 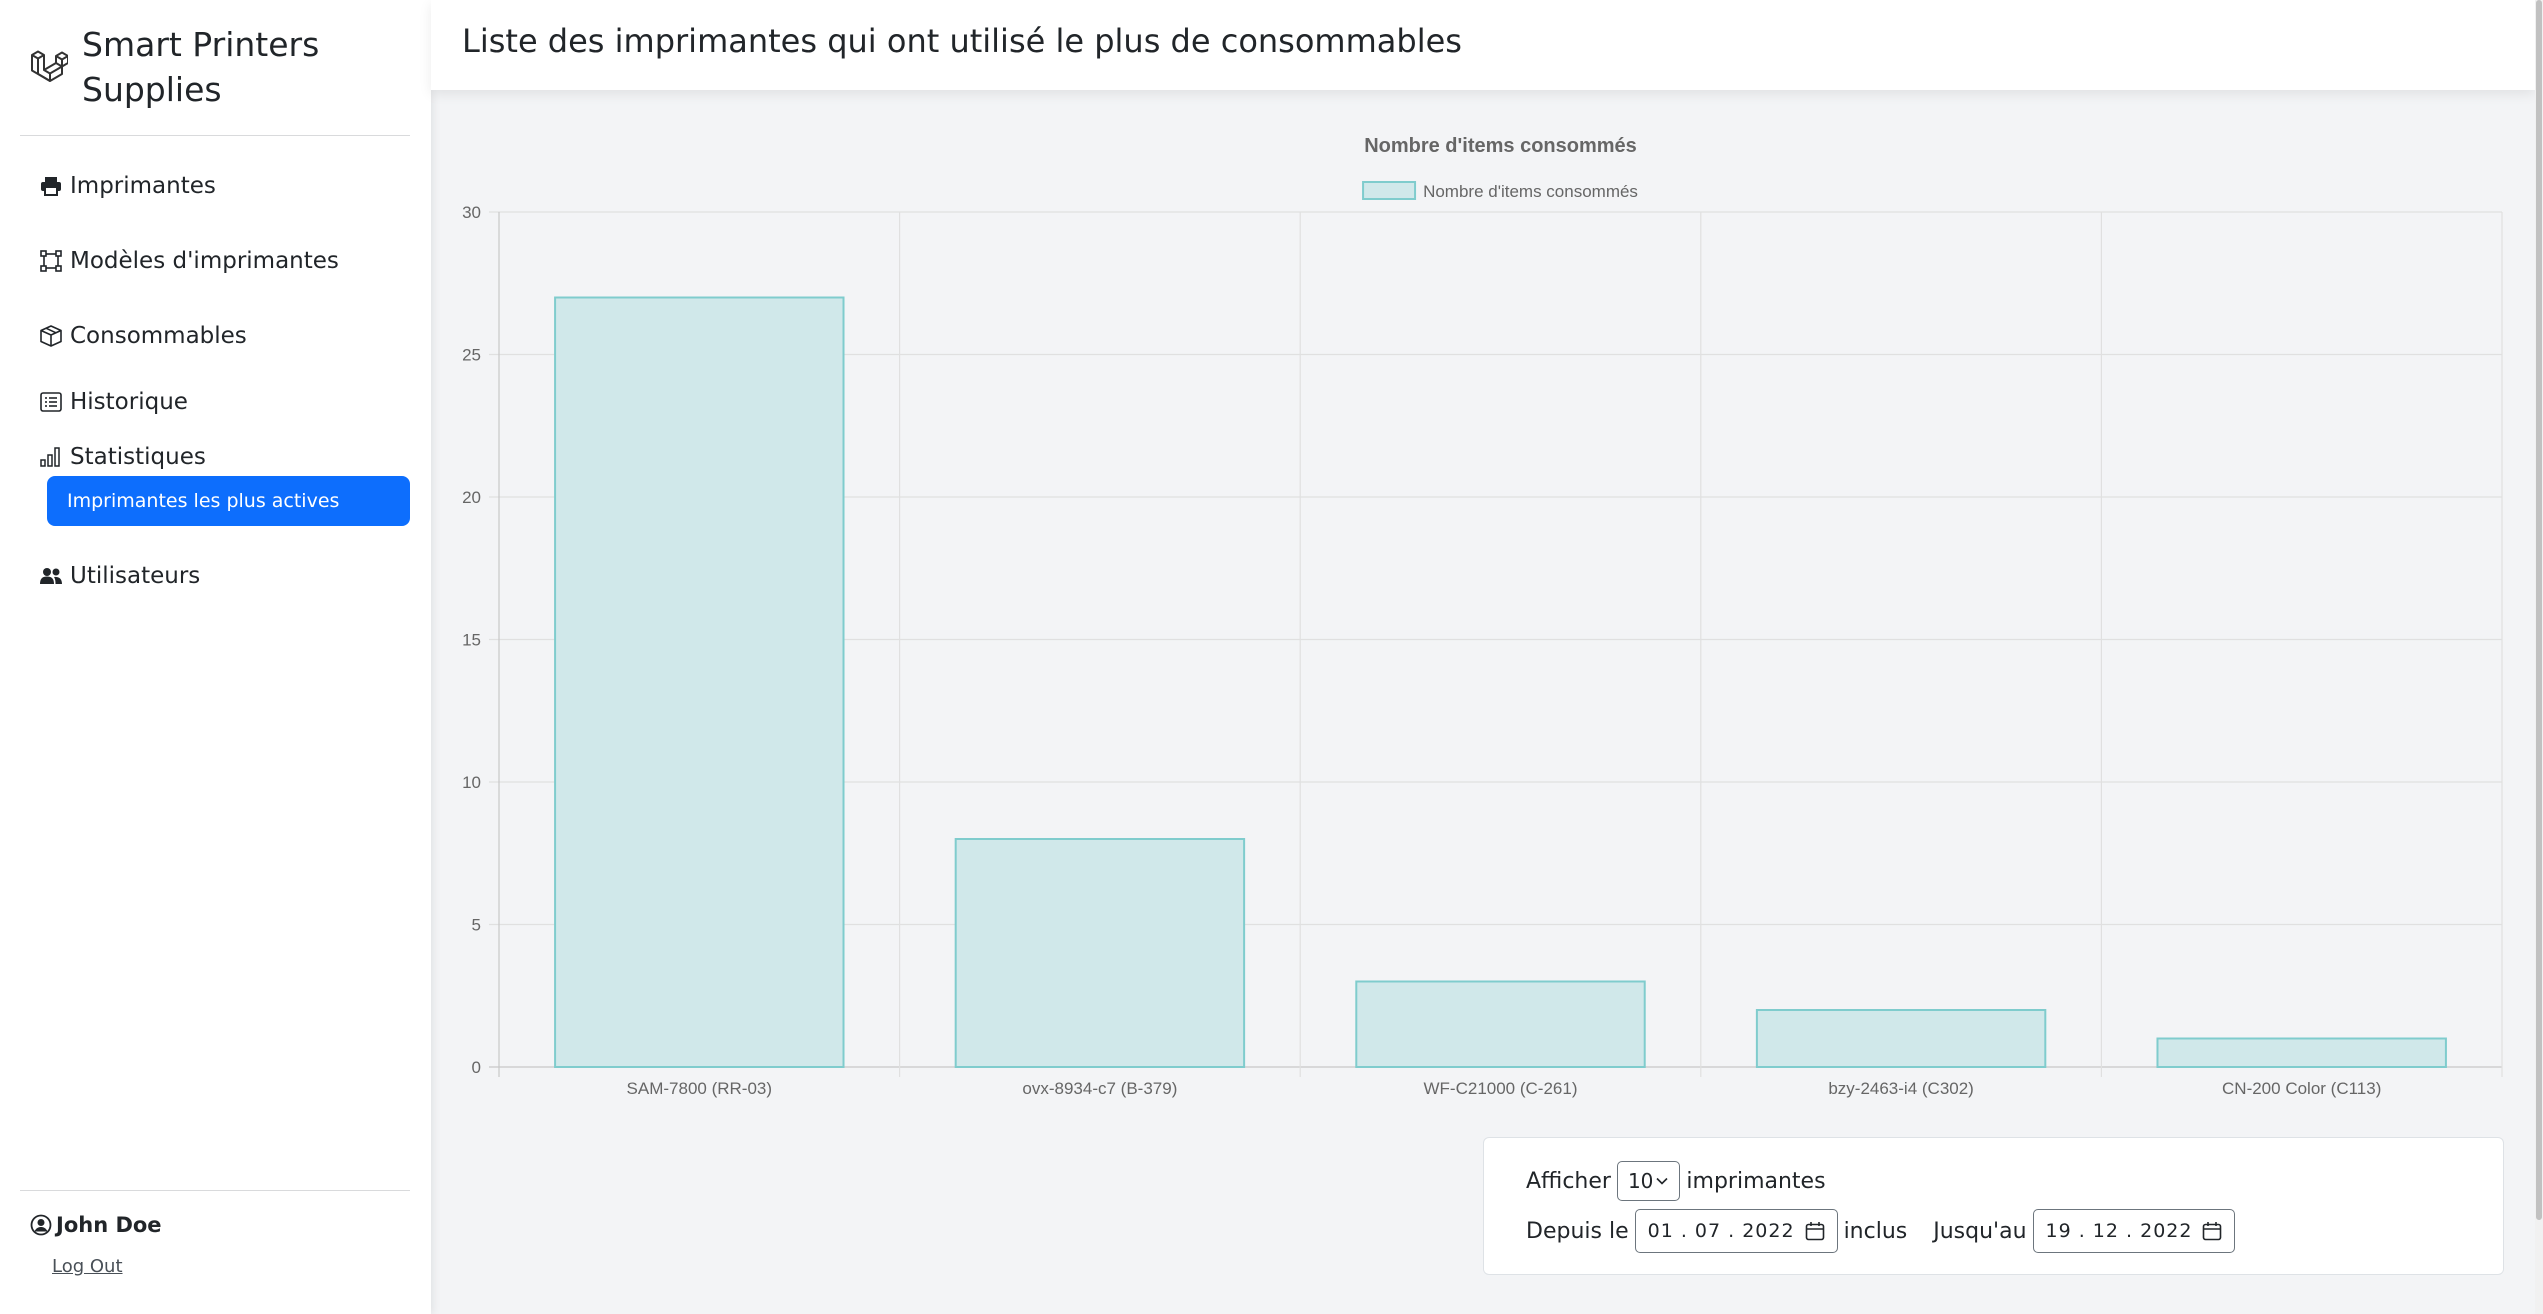 What do you see at coordinates (143, 186) in the screenshot?
I see `sidebar-item-label: Imprimantes` at bounding box center [143, 186].